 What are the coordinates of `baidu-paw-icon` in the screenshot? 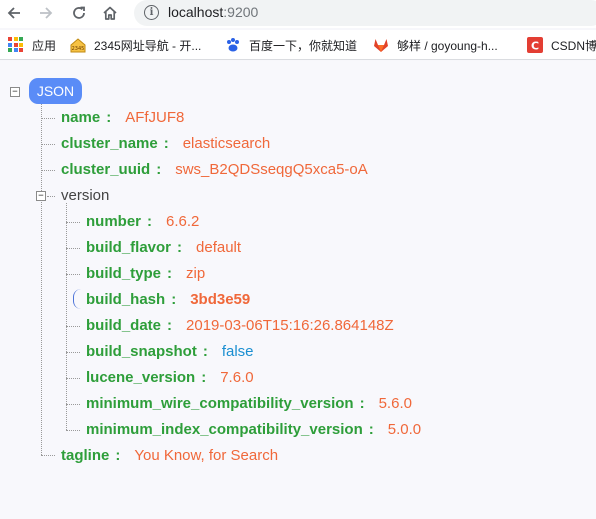 It's located at (233, 45).